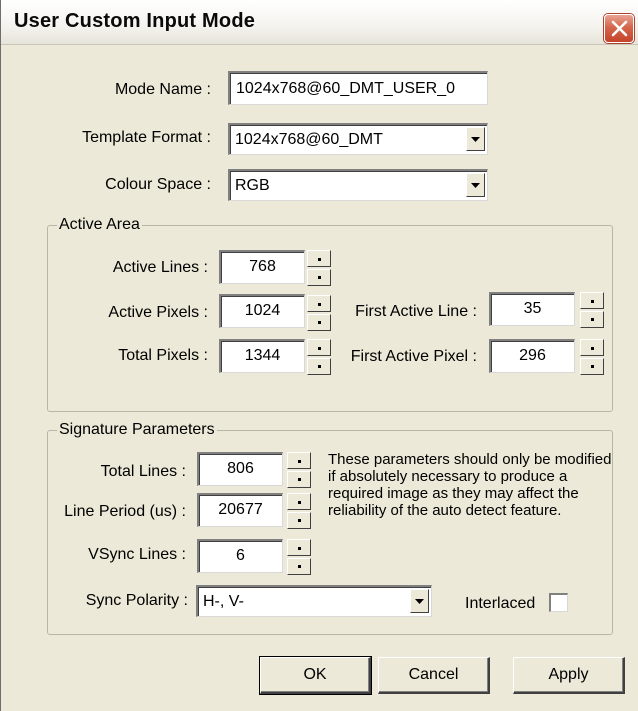 The width and height of the screenshot is (638, 711). I want to click on mode-name-label: Mode Name :, so click(162, 89).